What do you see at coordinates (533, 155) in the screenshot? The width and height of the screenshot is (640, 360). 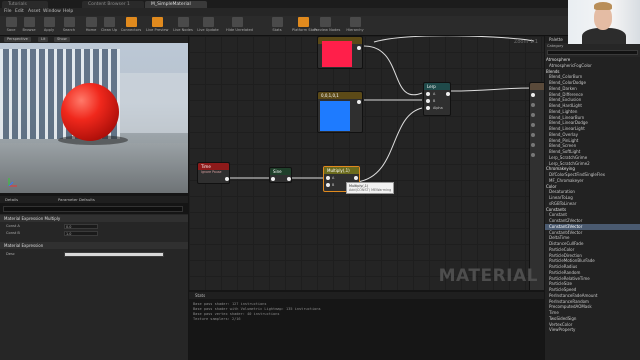 I see `output-normal-pin` at bounding box center [533, 155].